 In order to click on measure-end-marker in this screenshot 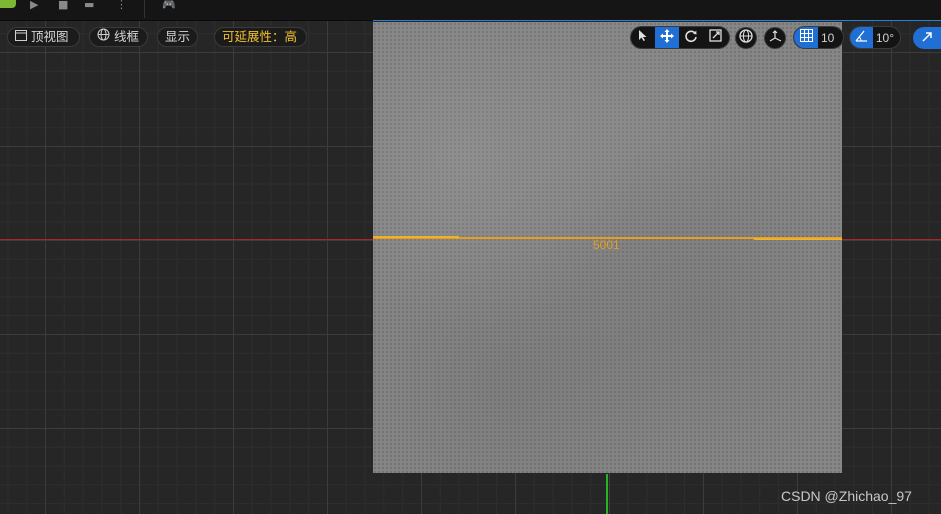, I will do `click(798, 239)`.